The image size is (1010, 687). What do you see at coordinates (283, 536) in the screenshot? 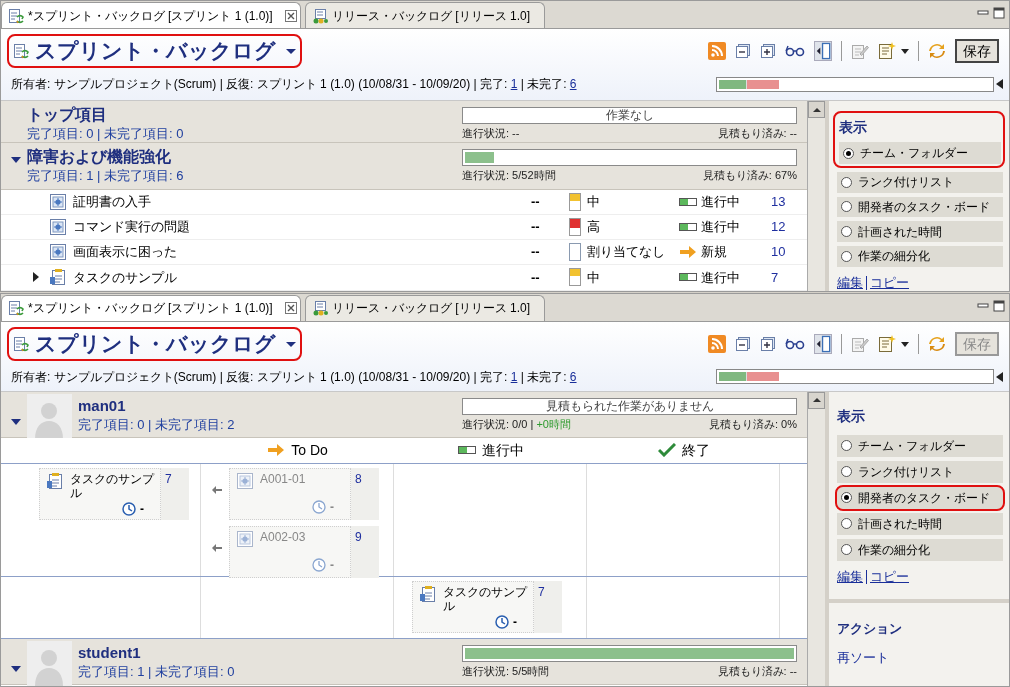
I see `card-title: A002-03` at bounding box center [283, 536].